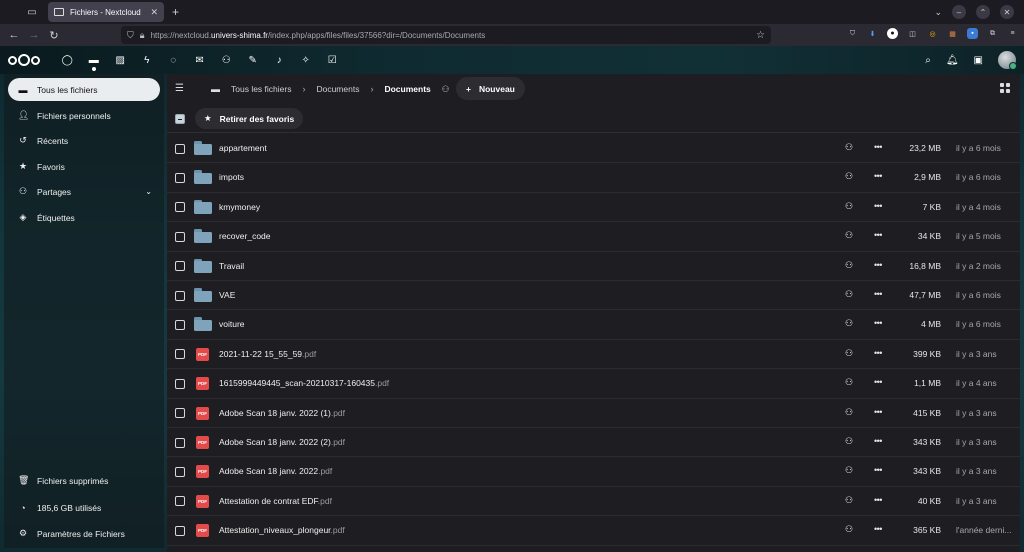 The height and width of the screenshot is (552, 1024). I want to click on talk-icon: ◌, so click(173, 60).